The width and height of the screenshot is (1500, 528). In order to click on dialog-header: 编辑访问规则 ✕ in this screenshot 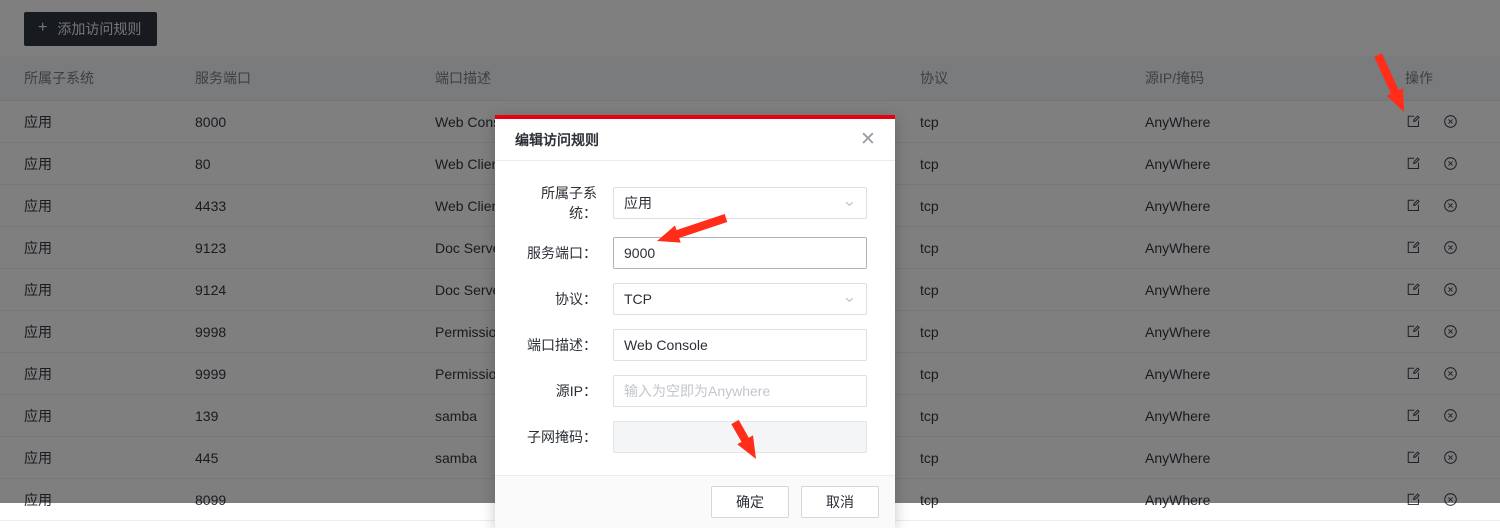, I will do `click(695, 140)`.